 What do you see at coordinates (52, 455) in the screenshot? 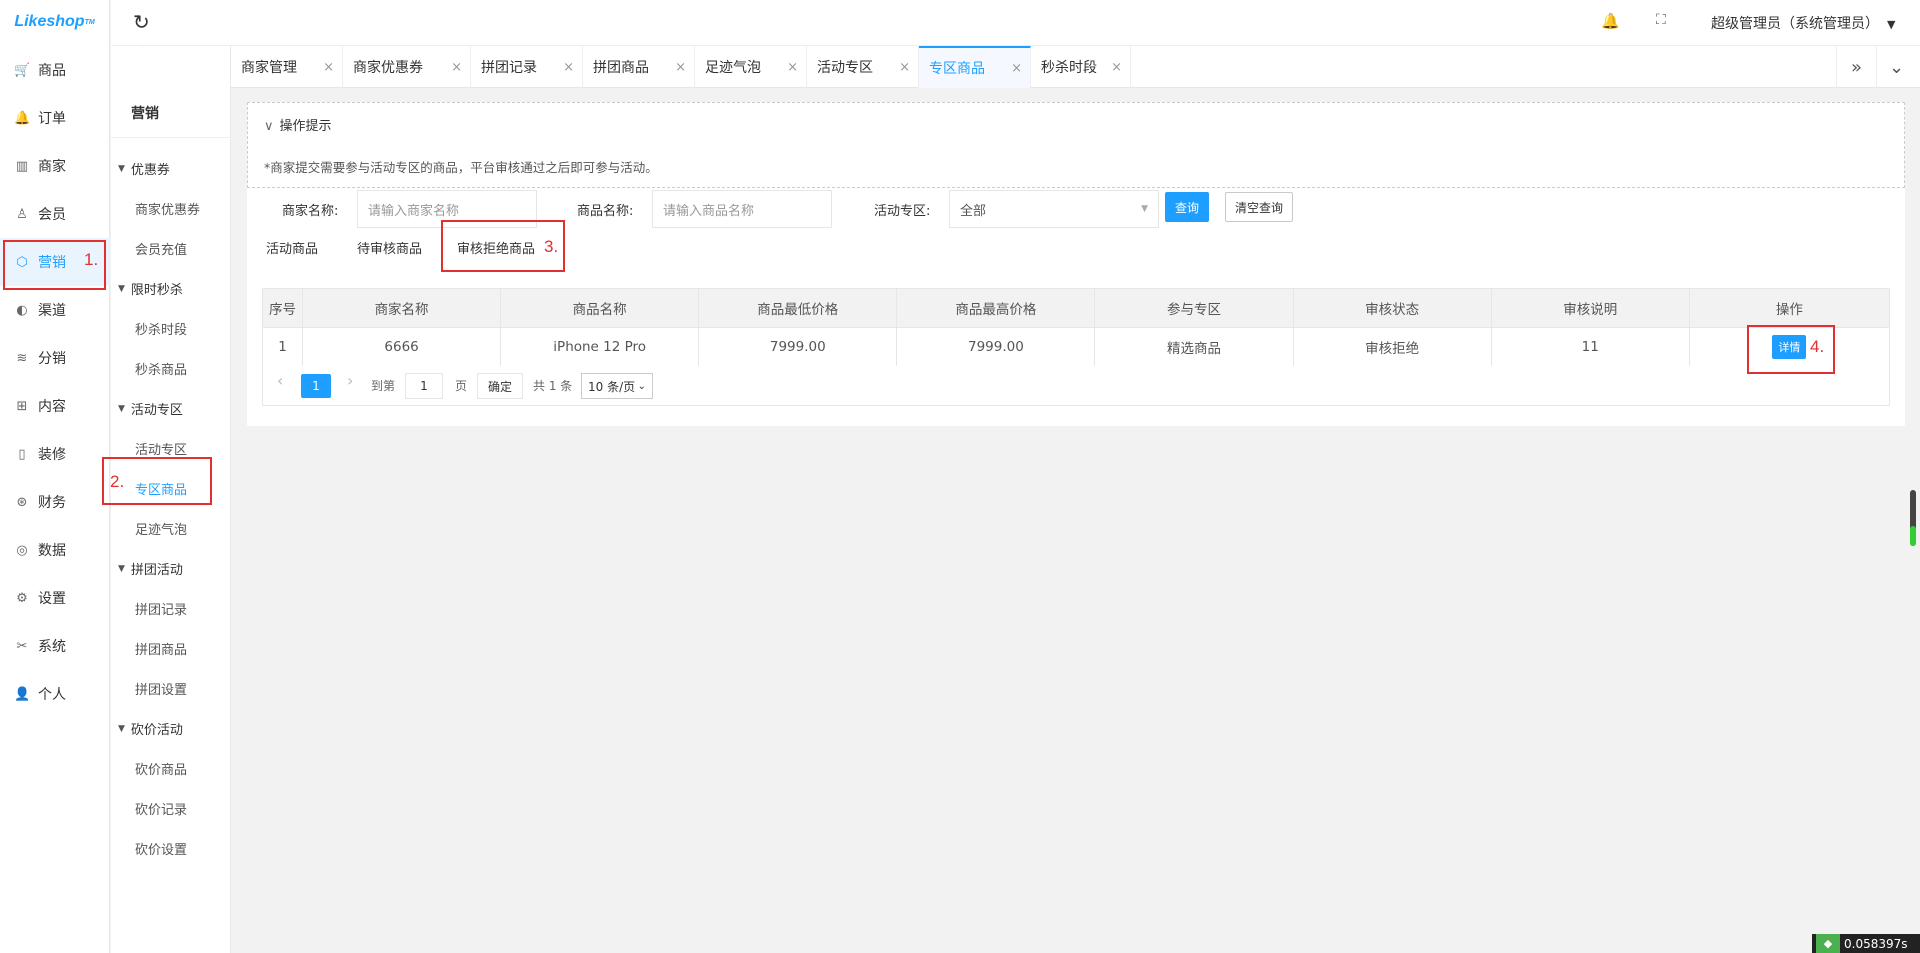
I see `nav-item-label: 装修` at bounding box center [52, 455].